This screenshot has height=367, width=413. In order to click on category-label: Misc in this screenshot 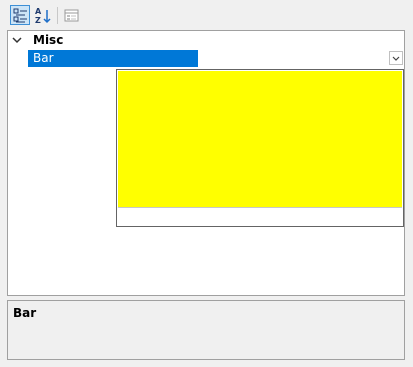, I will do `click(48, 40)`.